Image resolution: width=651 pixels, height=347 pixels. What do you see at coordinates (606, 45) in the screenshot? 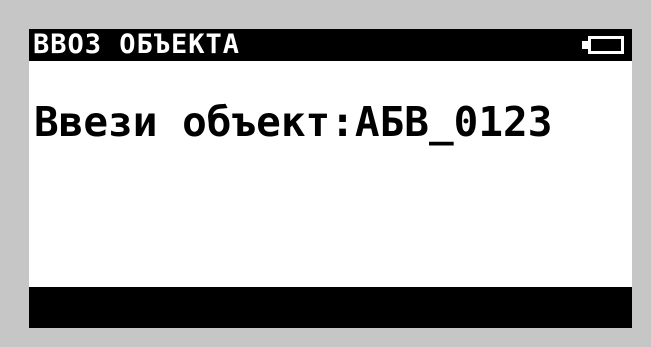
I see `battery-body` at bounding box center [606, 45].